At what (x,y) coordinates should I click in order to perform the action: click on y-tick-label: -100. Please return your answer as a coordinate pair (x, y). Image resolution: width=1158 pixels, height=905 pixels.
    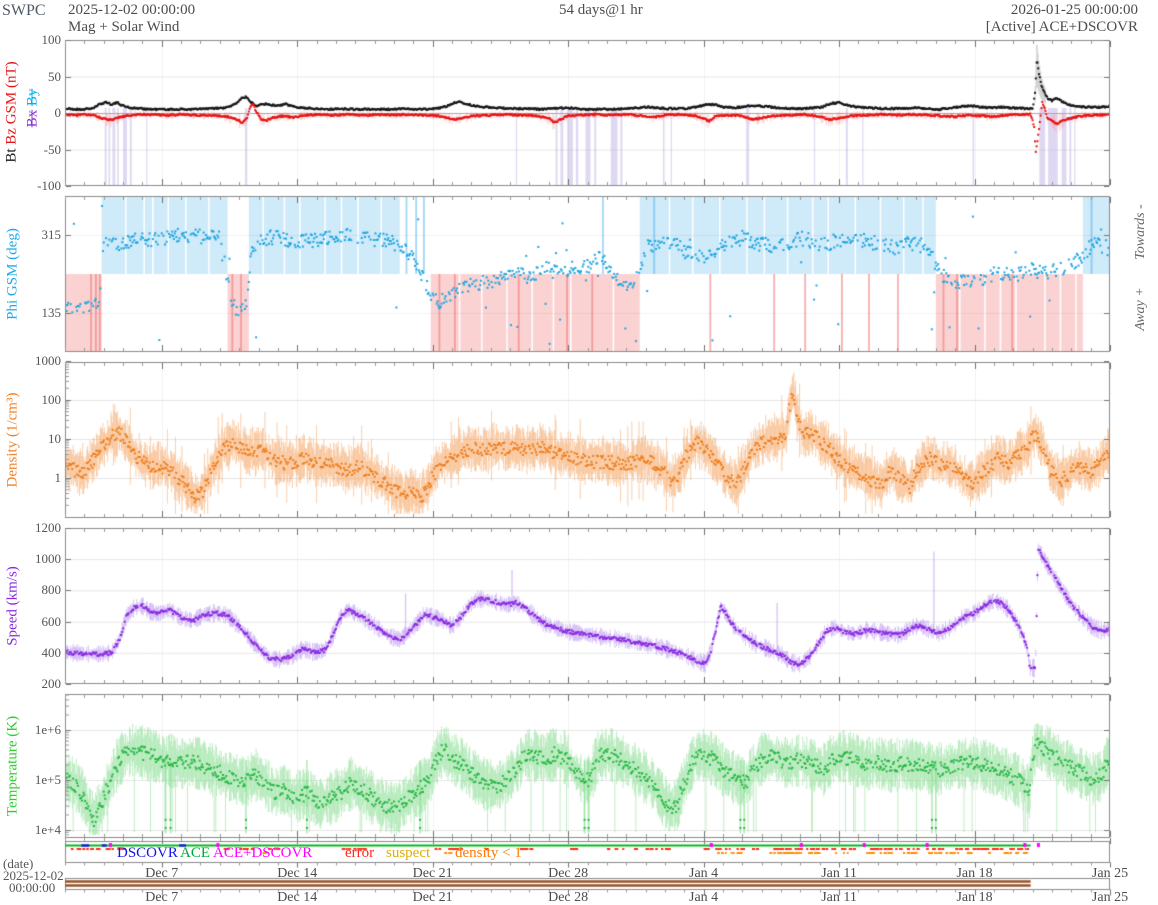
    Looking at the image, I should click on (49, 185).